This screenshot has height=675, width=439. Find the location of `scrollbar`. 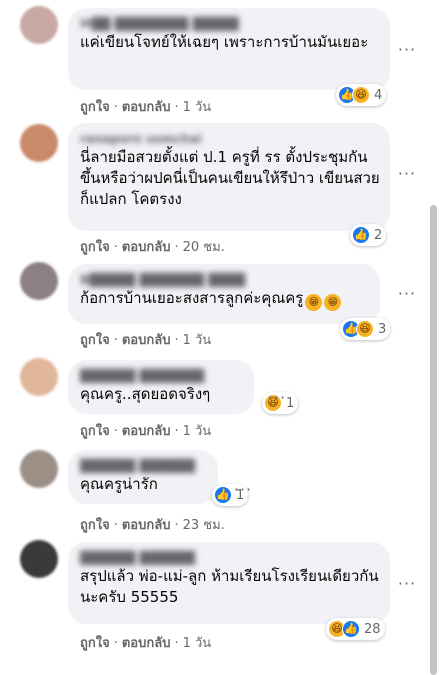

scrollbar is located at coordinates (433, 440).